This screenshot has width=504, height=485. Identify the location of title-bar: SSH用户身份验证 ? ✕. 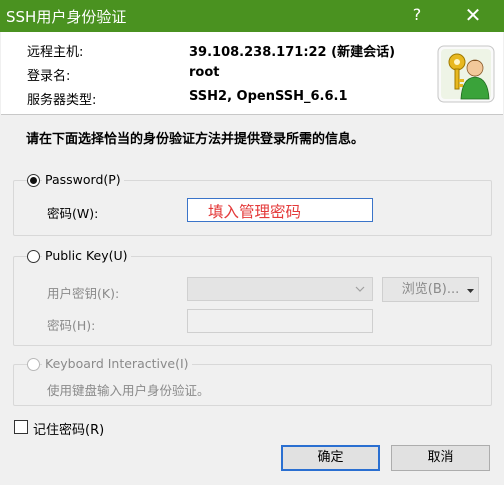
(252, 16).